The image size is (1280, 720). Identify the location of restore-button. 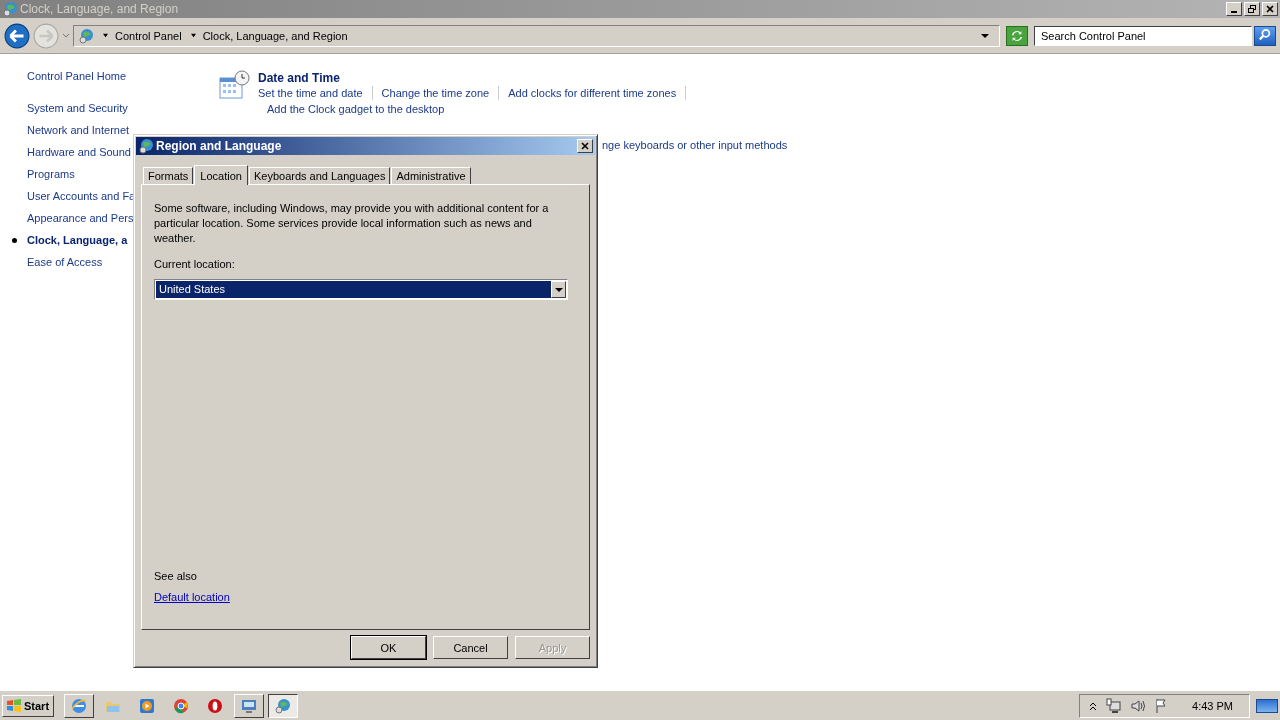
(1252, 9).